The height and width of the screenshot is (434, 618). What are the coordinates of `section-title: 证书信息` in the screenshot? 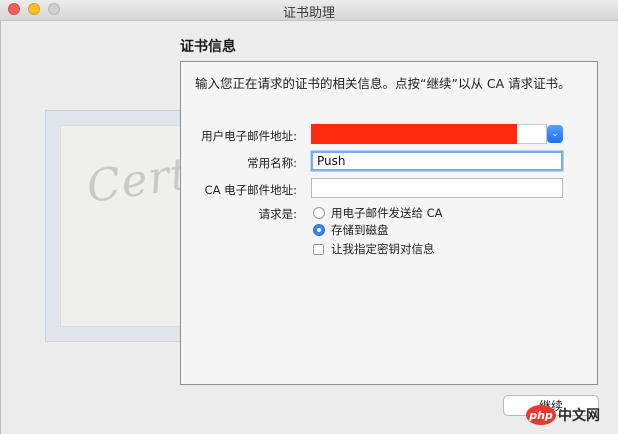 It's located at (208, 47).